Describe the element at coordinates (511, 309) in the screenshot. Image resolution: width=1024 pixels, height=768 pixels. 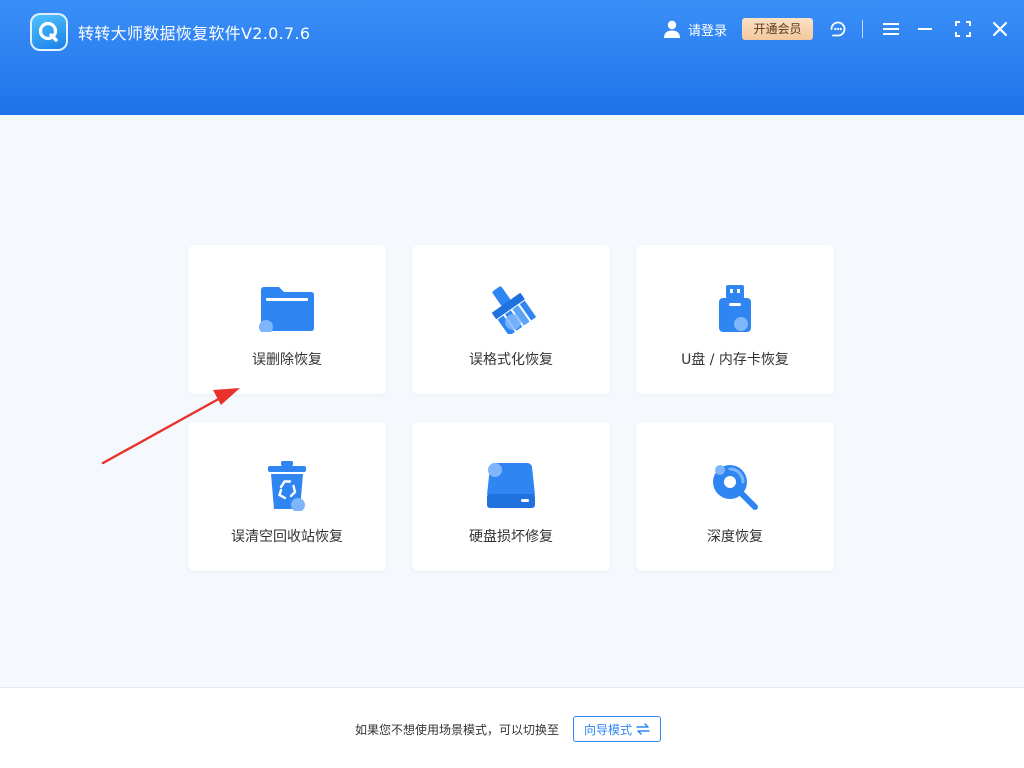
I see `broom-icon` at that location.